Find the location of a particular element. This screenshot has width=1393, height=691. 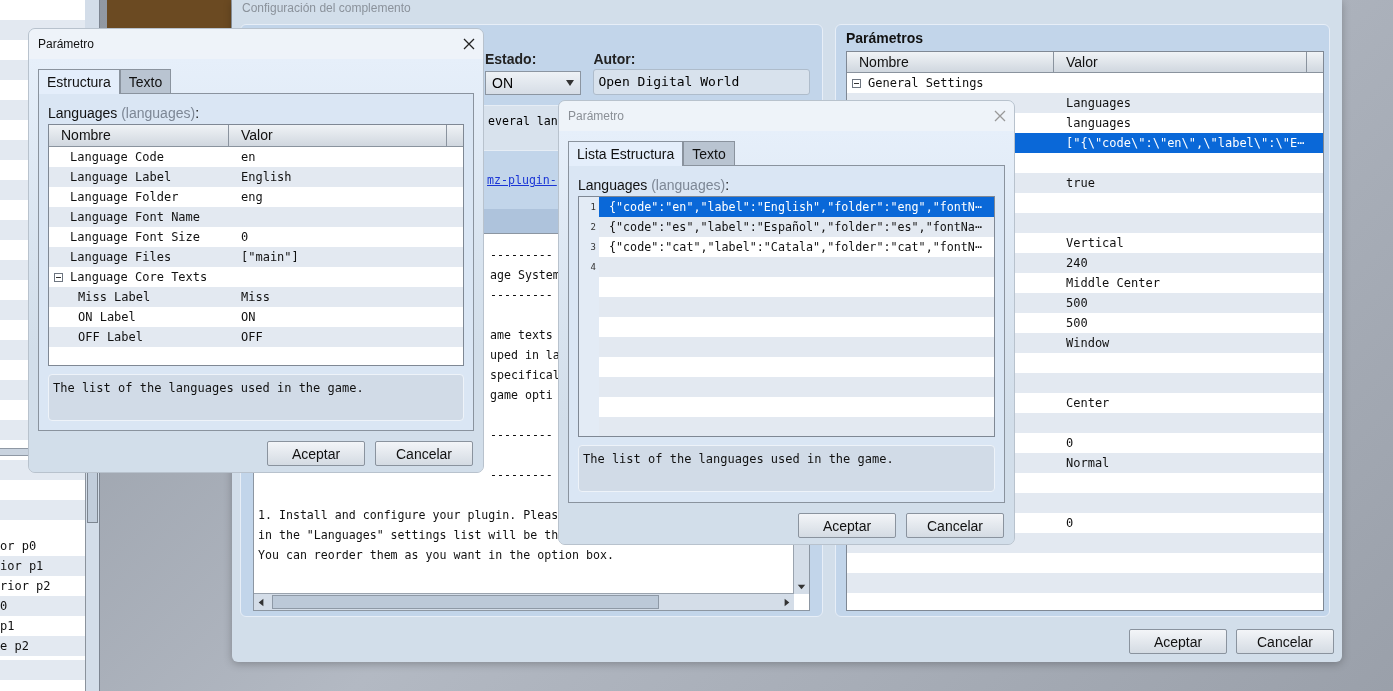

table-cell: Window is located at coordinates (1088, 343).